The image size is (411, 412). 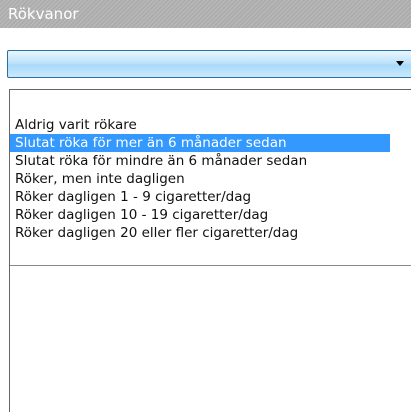 I want to click on smoking-habits-select, so click(x=209, y=64).